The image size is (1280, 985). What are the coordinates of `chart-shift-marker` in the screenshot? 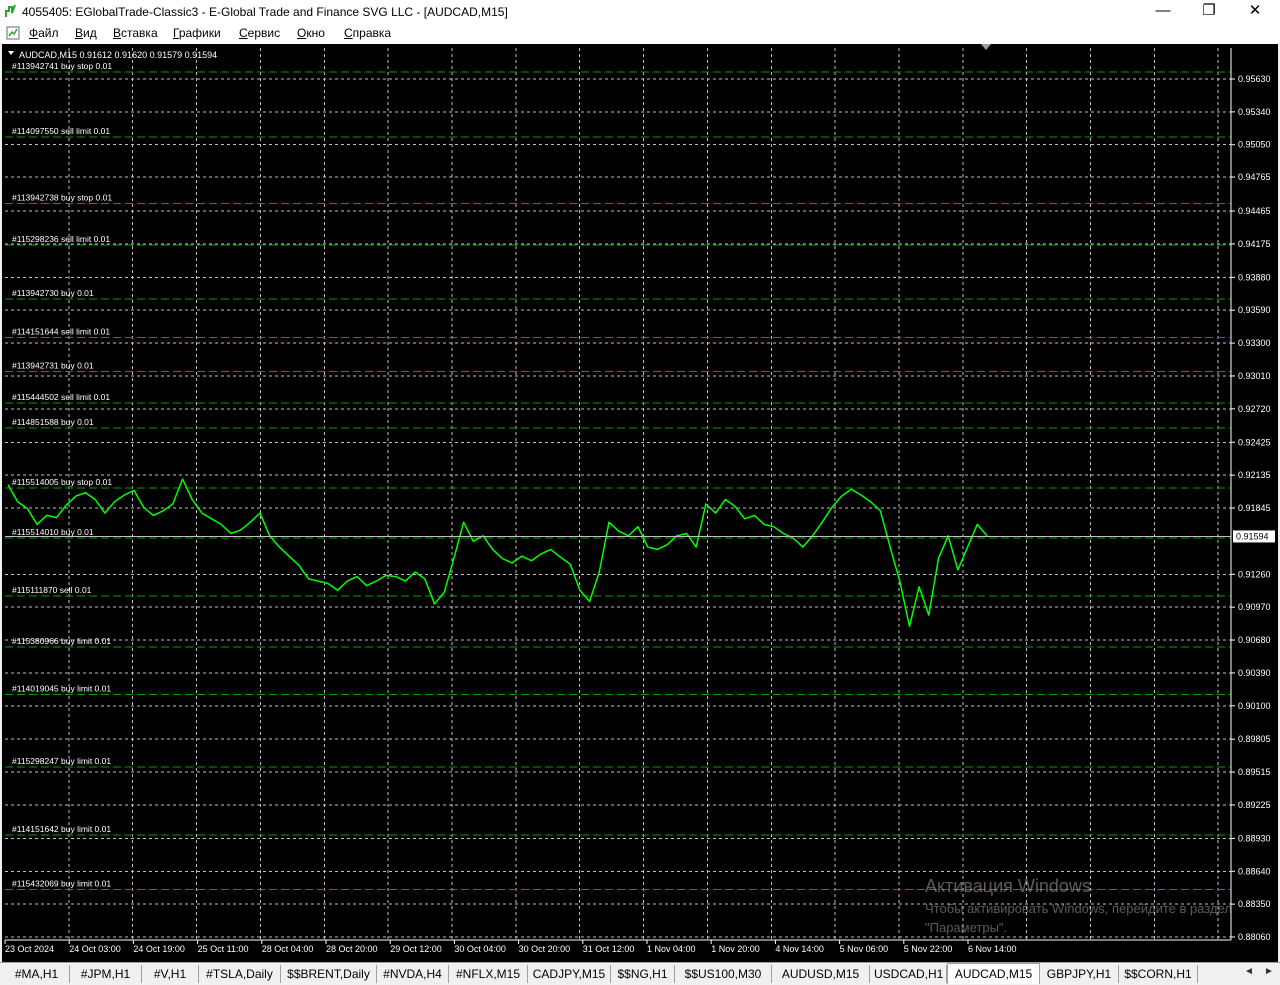 It's located at (986, 47).